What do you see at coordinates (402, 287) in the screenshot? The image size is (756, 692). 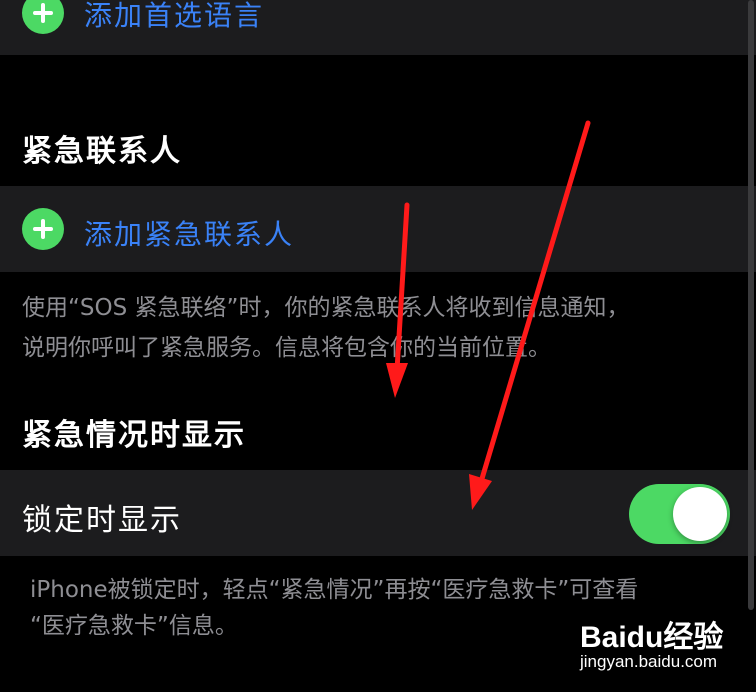 I see `arrow-left-shaft` at bounding box center [402, 287].